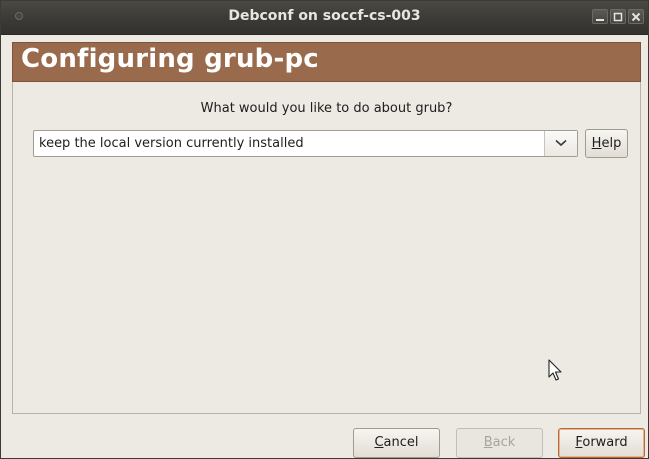 The width and height of the screenshot is (649, 459). What do you see at coordinates (600, 16) in the screenshot?
I see `minimize-button` at bounding box center [600, 16].